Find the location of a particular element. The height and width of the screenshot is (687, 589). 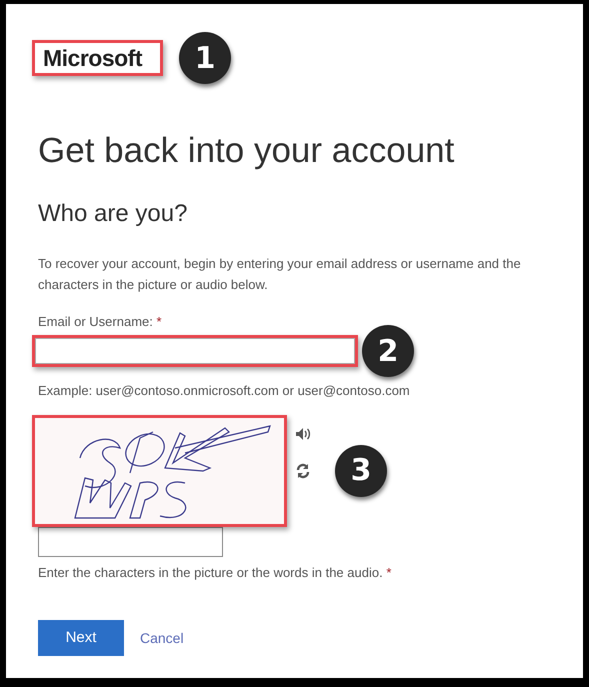

callout-number: 3 is located at coordinates (361, 470).